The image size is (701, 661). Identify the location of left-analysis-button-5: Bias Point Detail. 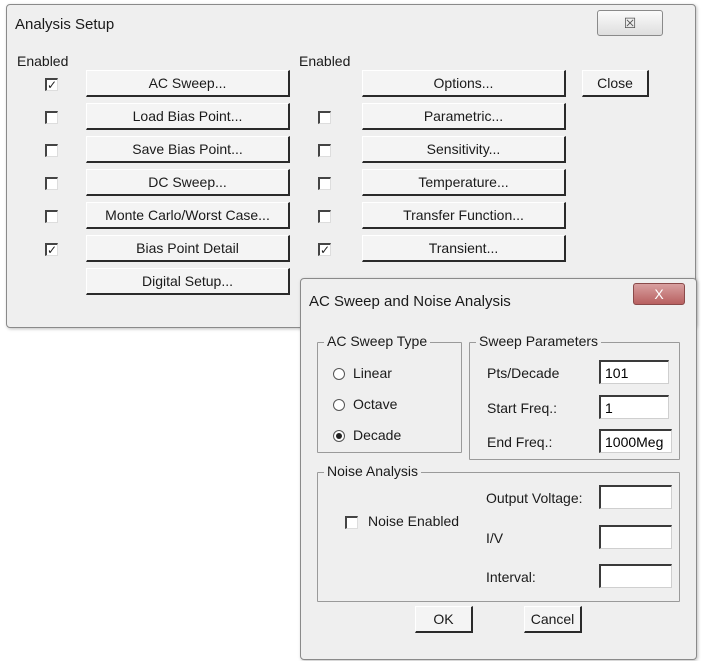
(188, 248).